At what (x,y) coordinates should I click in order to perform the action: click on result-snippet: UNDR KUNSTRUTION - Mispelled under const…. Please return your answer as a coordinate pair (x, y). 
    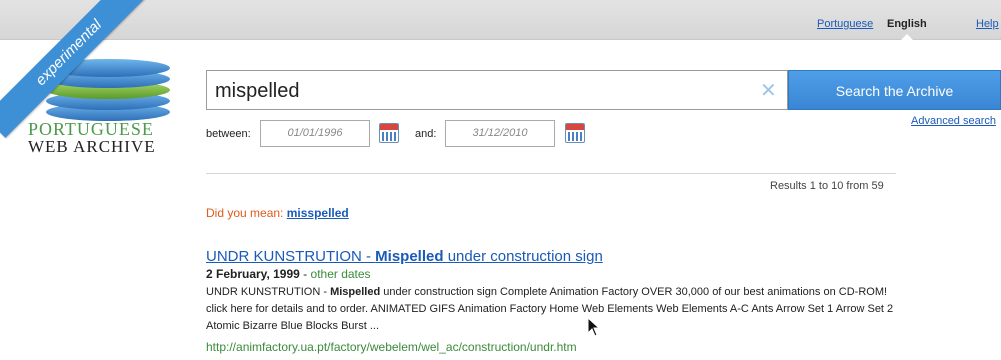
    Looking at the image, I should click on (550, 309).